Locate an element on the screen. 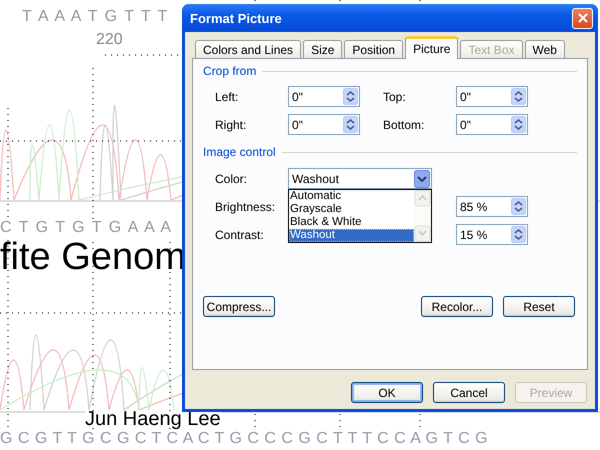 The width and height of the screenshot is (600, 450). button: OK is located at coordinates (387, 392).